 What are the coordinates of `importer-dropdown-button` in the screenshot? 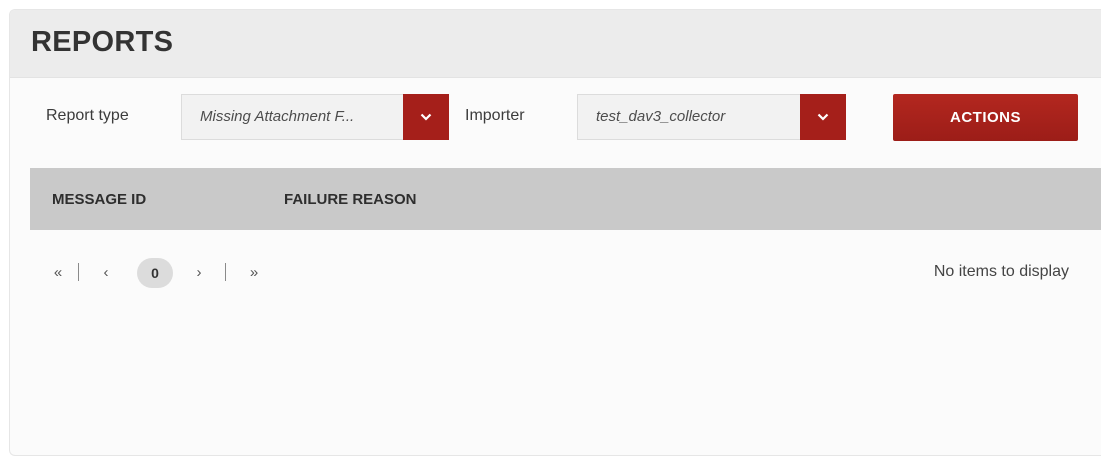 It's located at (823, 117).